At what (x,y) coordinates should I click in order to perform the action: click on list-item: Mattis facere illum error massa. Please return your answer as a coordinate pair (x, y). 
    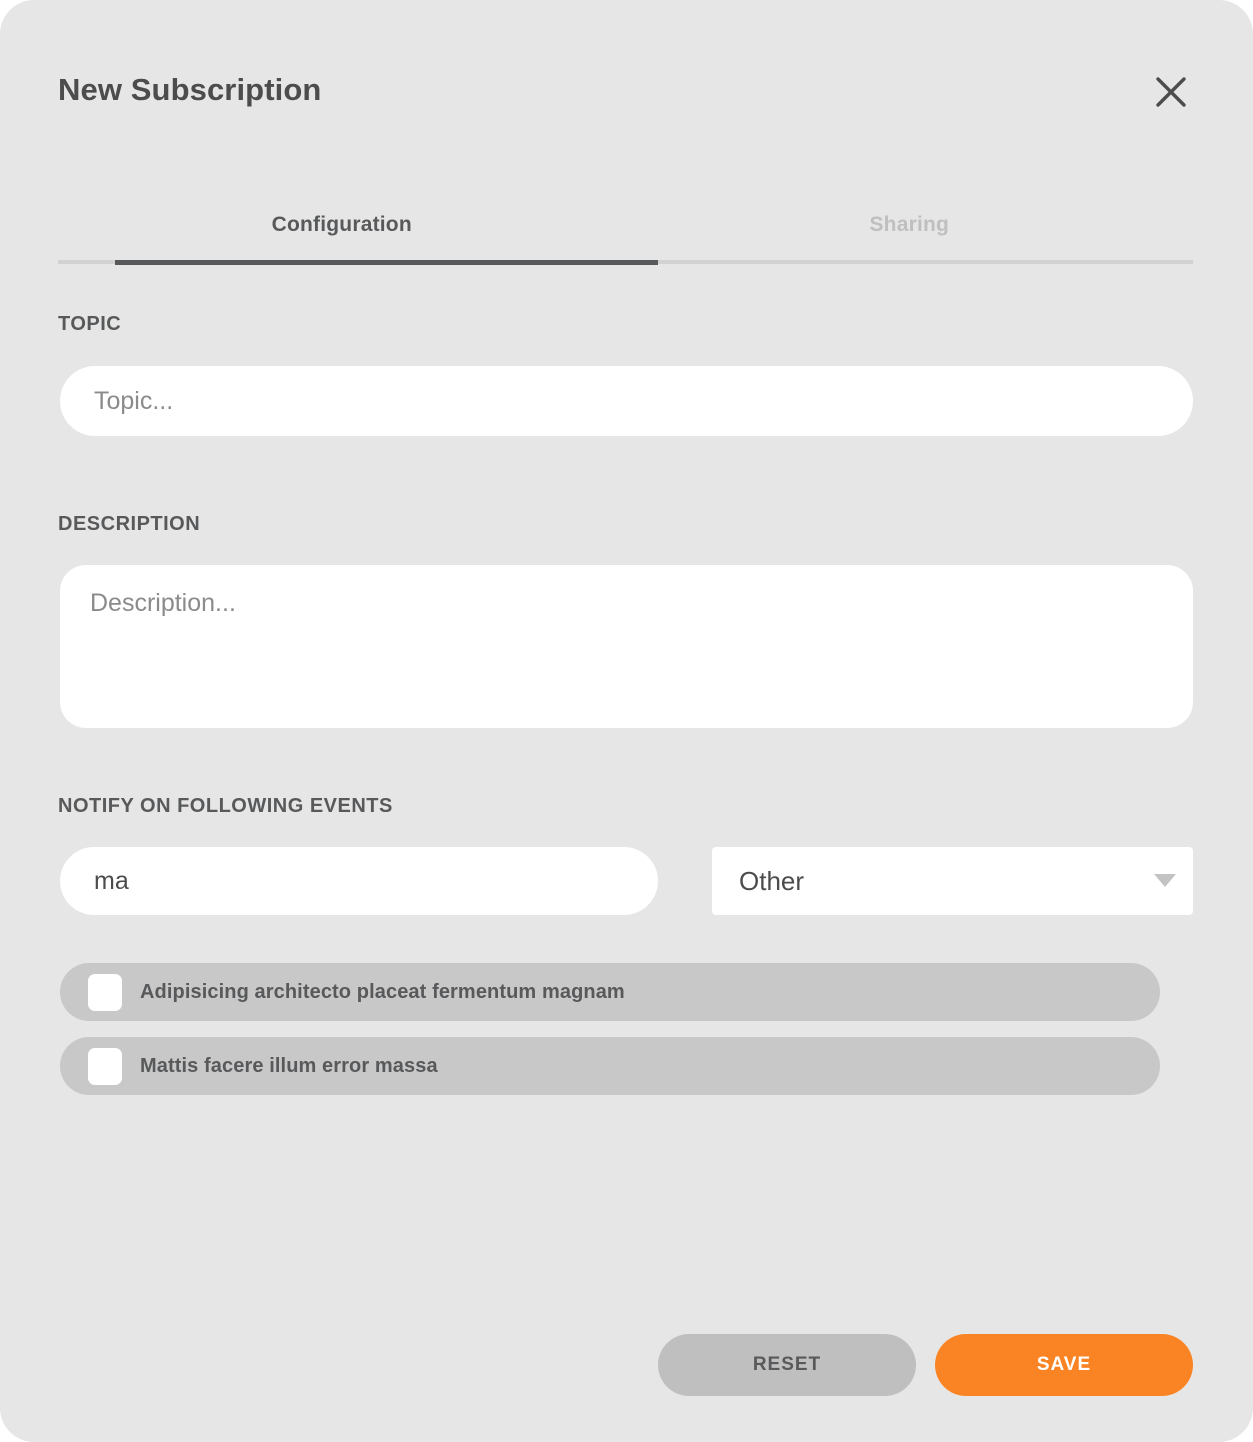
    Looking at the image, I should click on (610, 1066).